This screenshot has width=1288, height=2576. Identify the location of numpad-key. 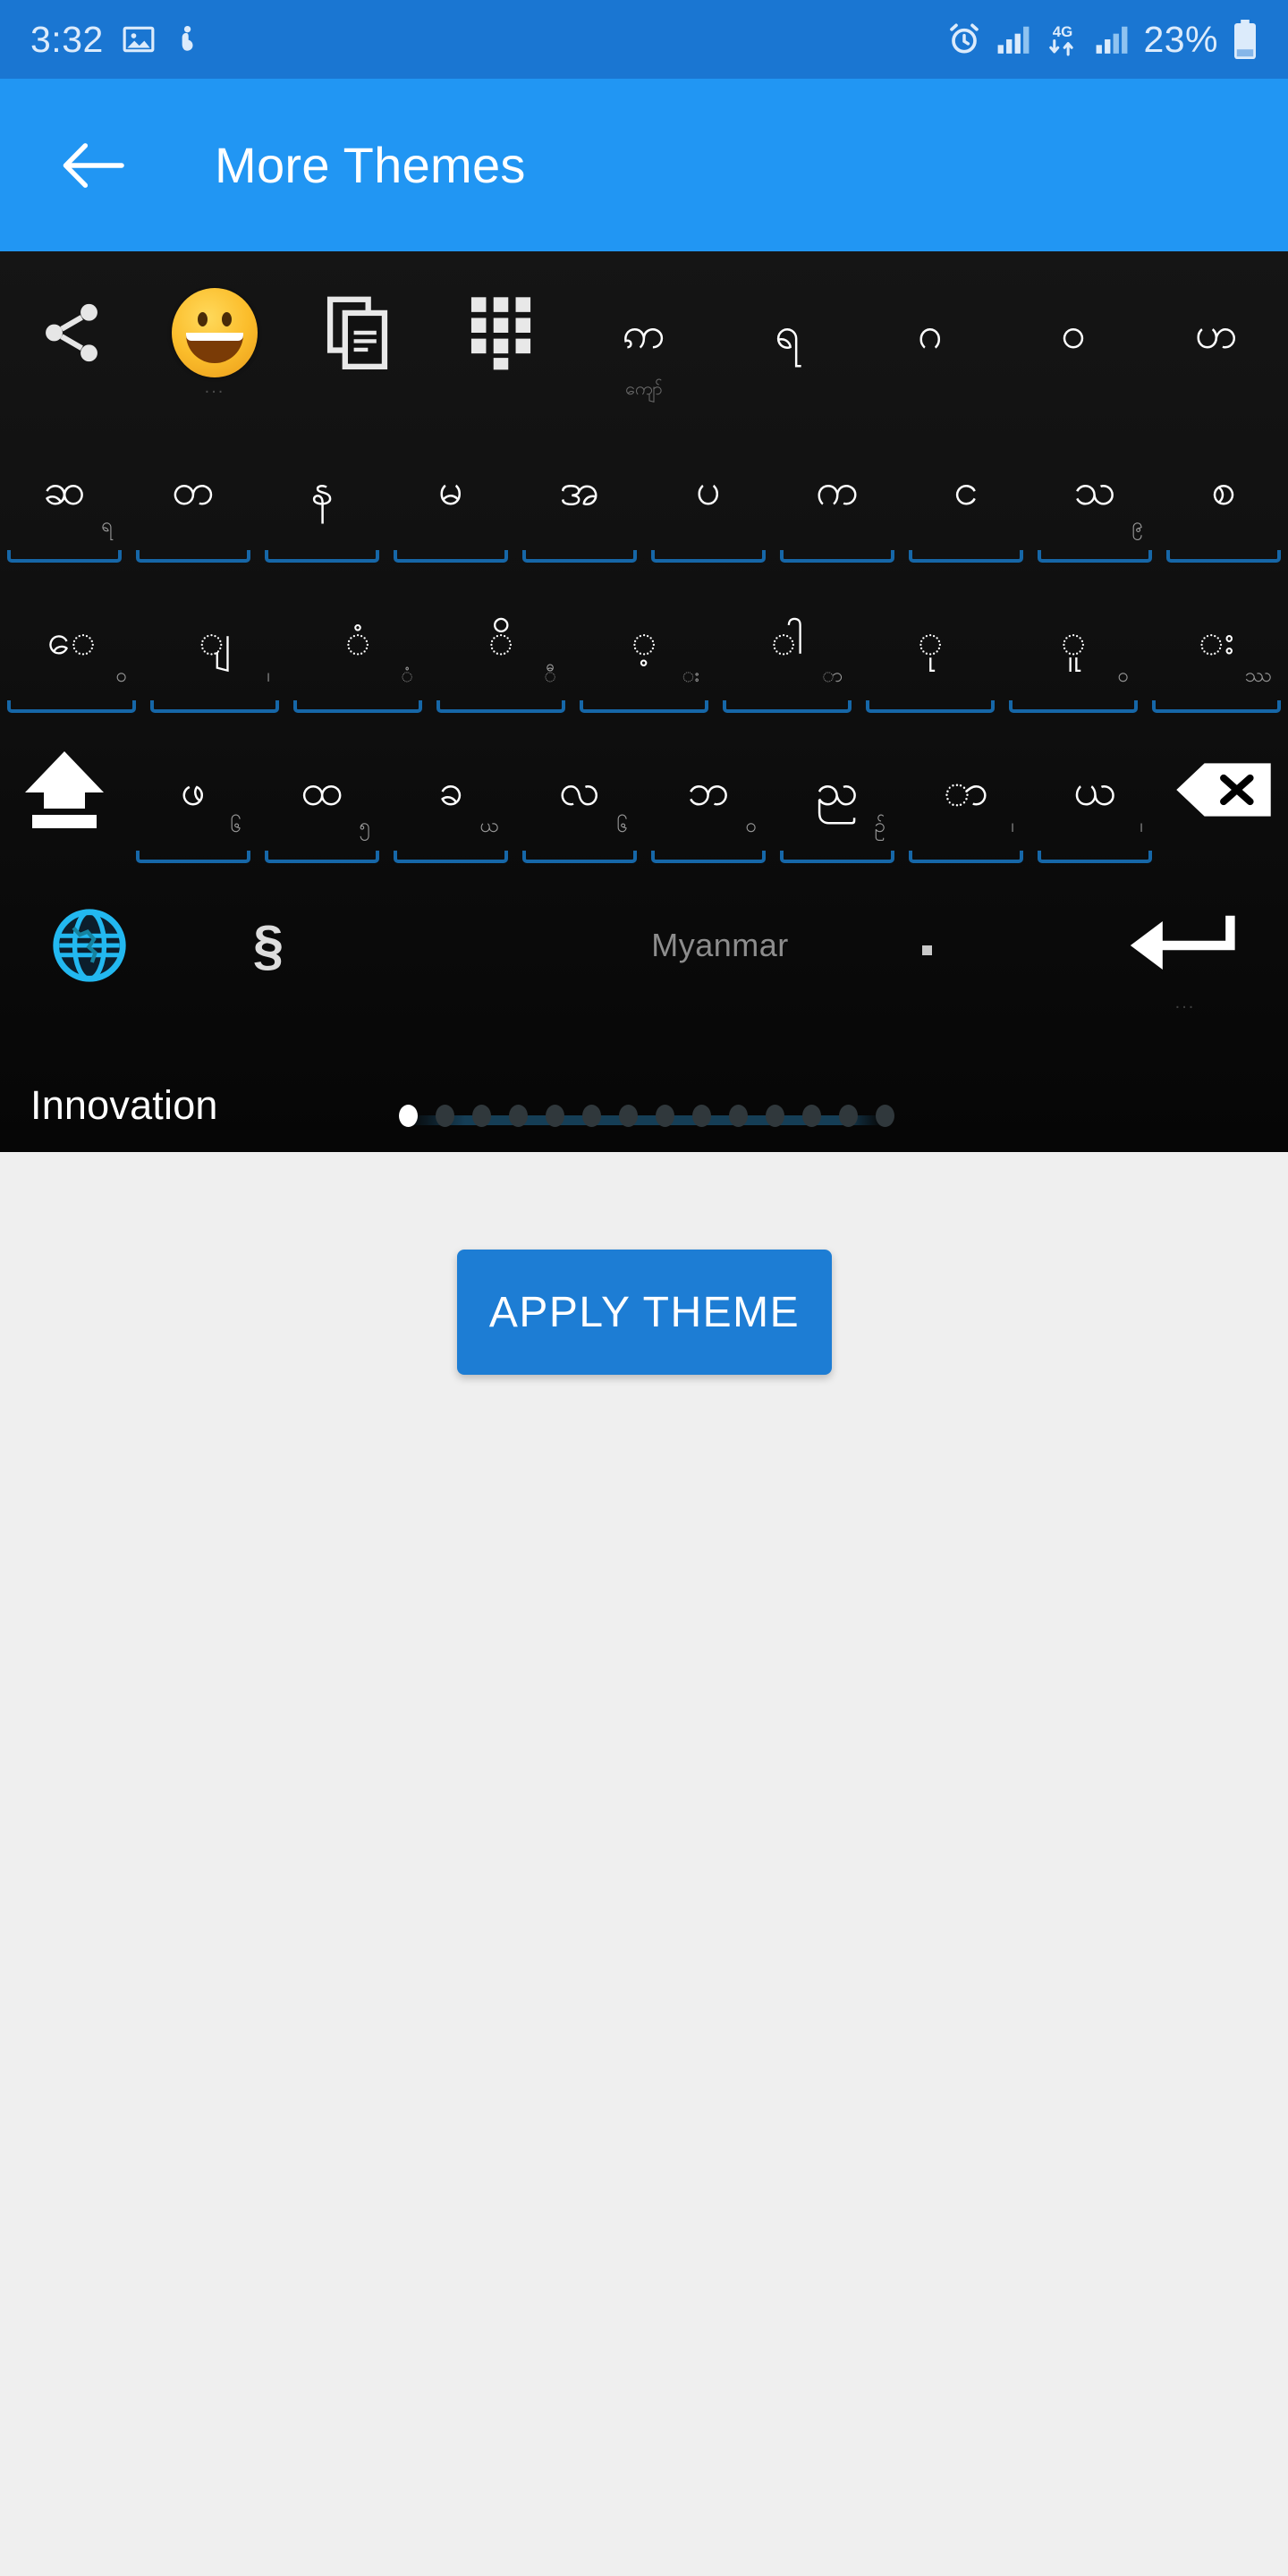
(500, 332).